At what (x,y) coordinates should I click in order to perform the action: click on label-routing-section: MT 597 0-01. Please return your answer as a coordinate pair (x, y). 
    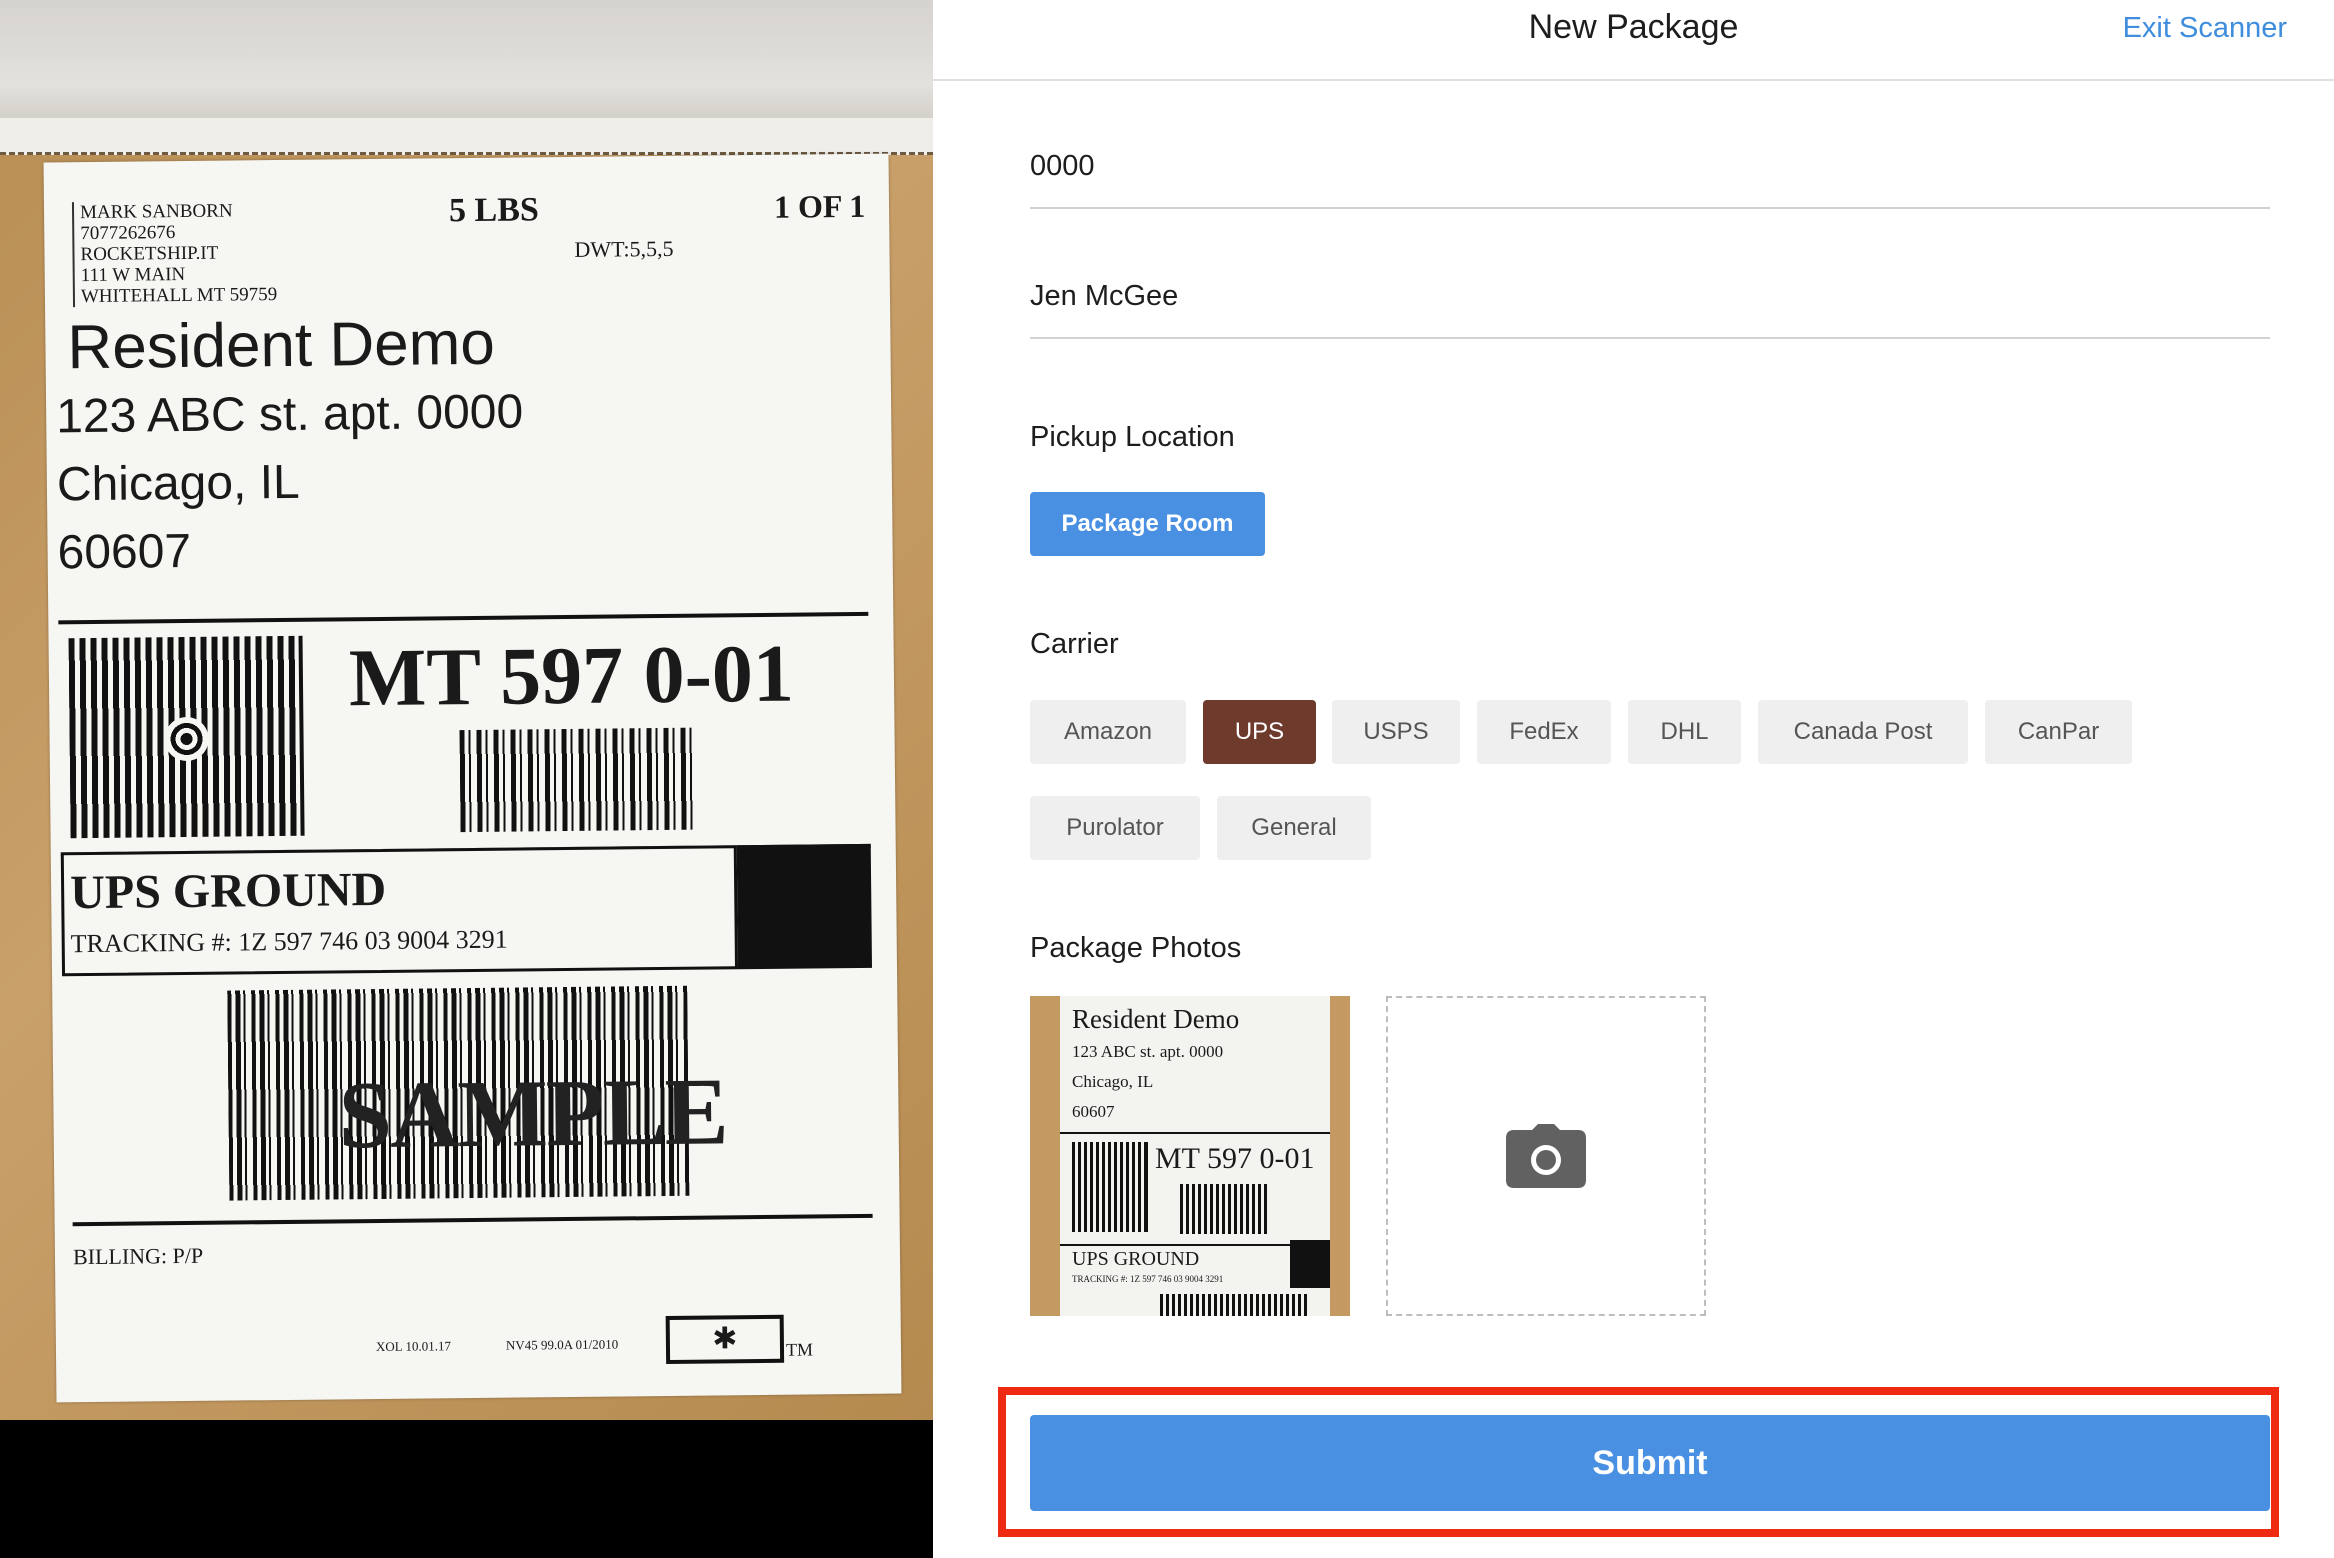
    Looking at the image, I should click on (464, 734).